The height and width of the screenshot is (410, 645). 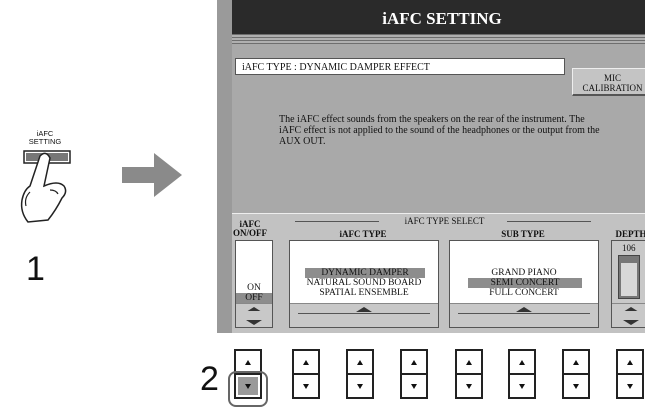 What do you see at coordinates (364, 293) in the screenshot?
I see `iafc-type-item: SPATIAL ENSEMBLE` at bounding box center [364, 293].